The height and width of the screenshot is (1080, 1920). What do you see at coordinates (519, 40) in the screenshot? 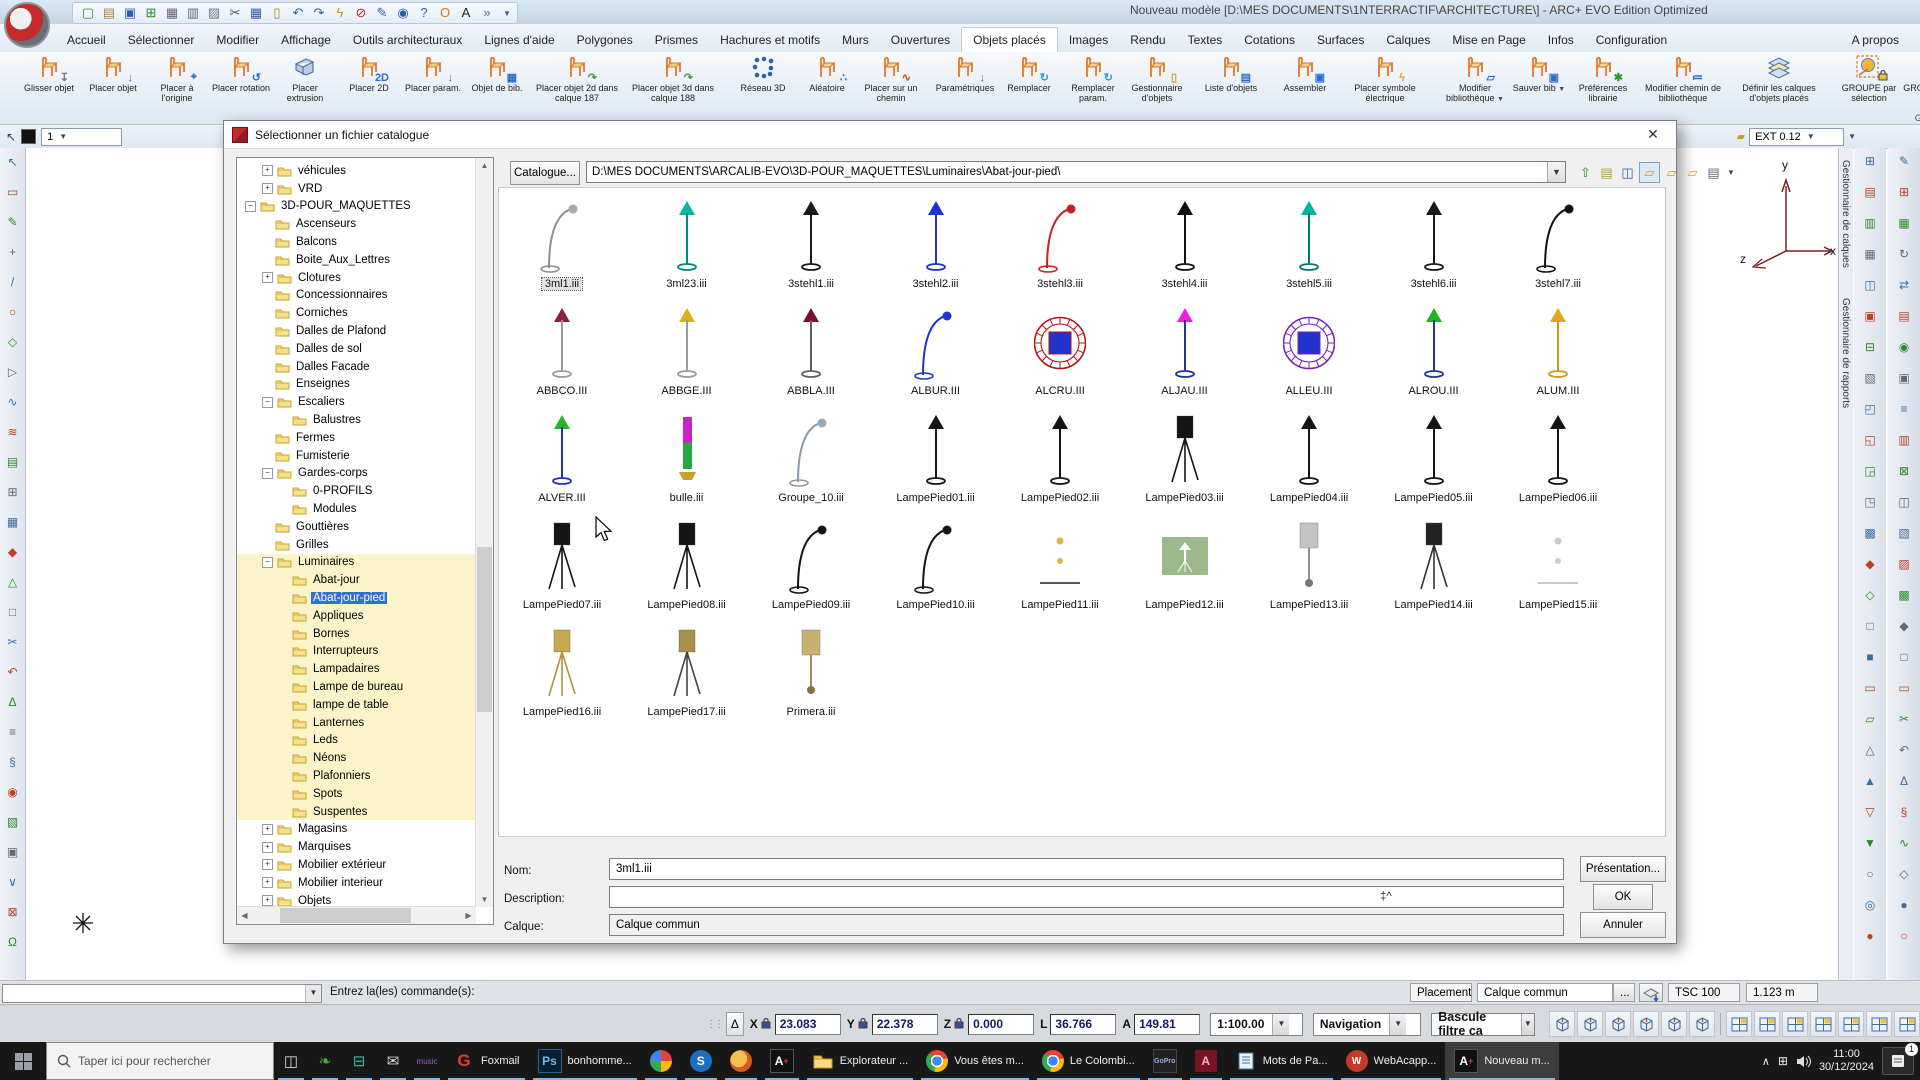
I see `menu-item-5: Lignes d'aide` at bounding box center [519, 40].